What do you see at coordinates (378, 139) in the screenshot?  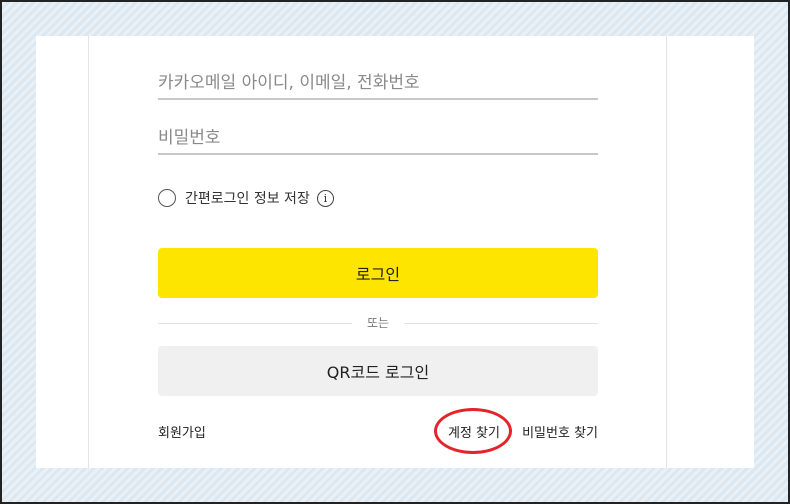 I see `password-input` at bounding box center [378, 139].